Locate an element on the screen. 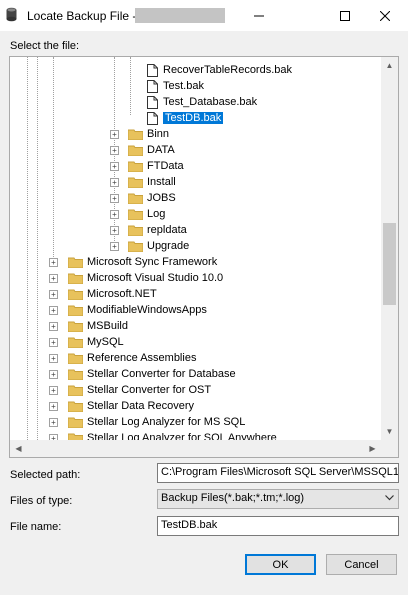 Image resolution: width=408 pixels, height=595 pixels. tree-folder: + Microsoft.NET is located at coordinates (103, 294).